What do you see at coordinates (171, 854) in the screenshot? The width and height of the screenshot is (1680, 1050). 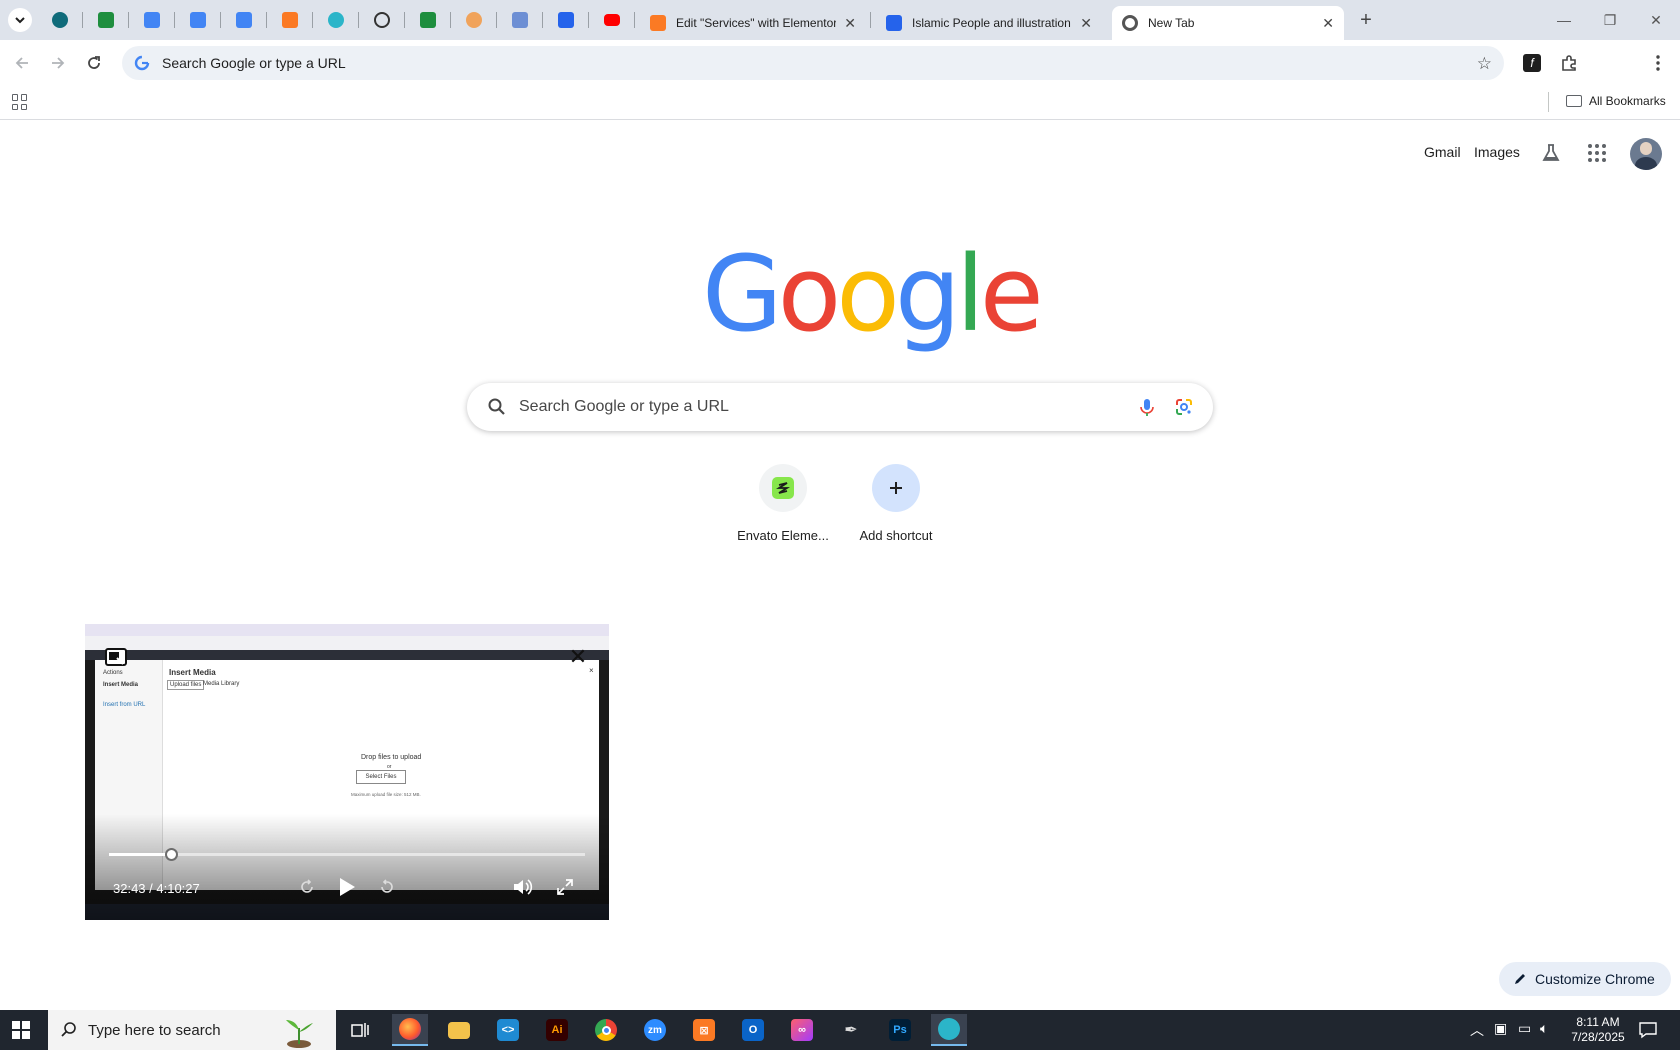 I see `video-progress-thumb` at bounding box center [171, 854].